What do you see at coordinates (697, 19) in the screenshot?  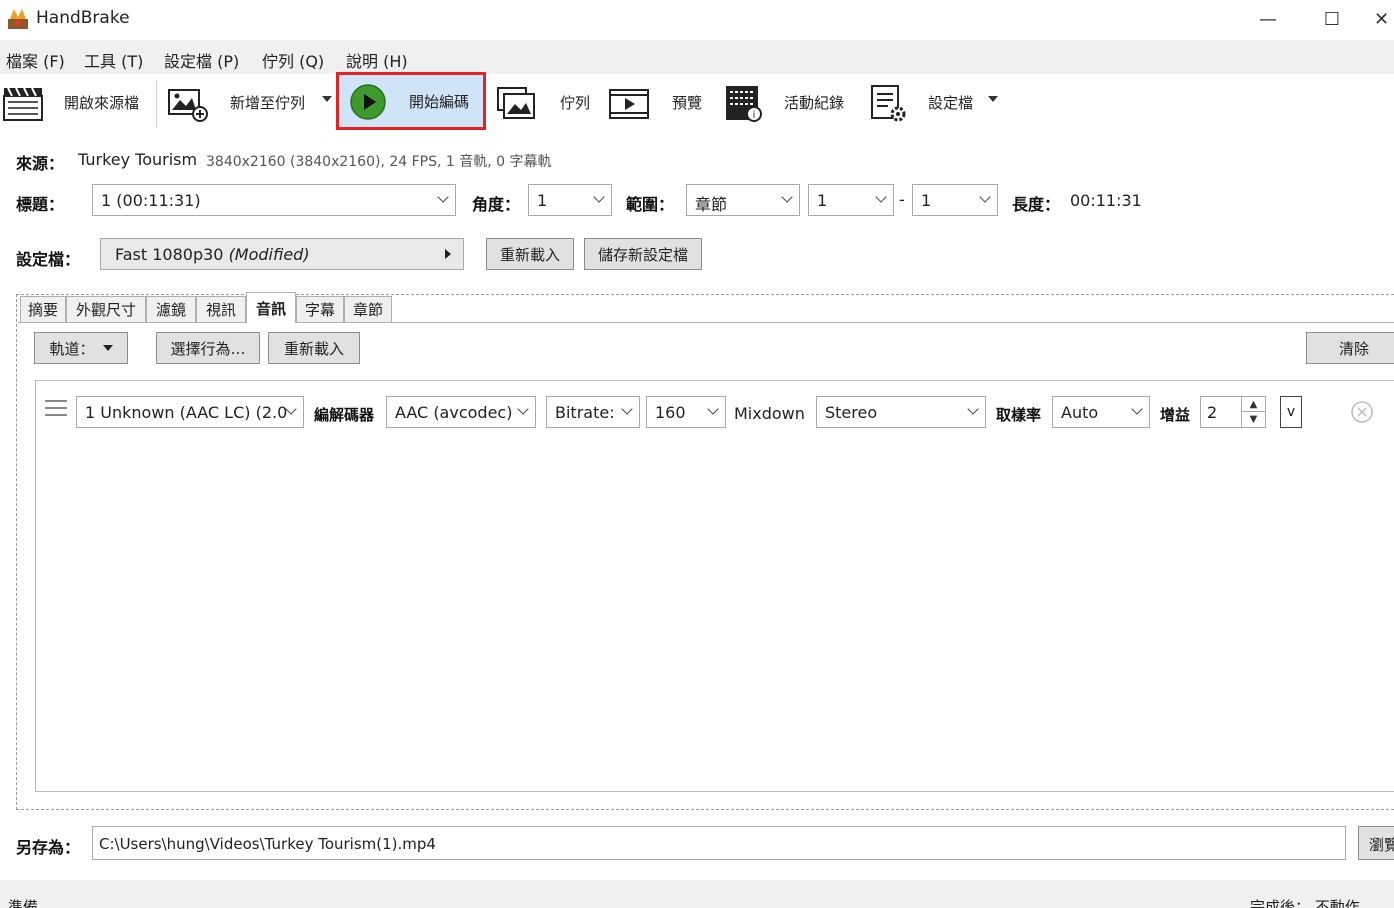 I see `title-bar: HandBrake — ☐ ✕` at bounding box center [697, 19].